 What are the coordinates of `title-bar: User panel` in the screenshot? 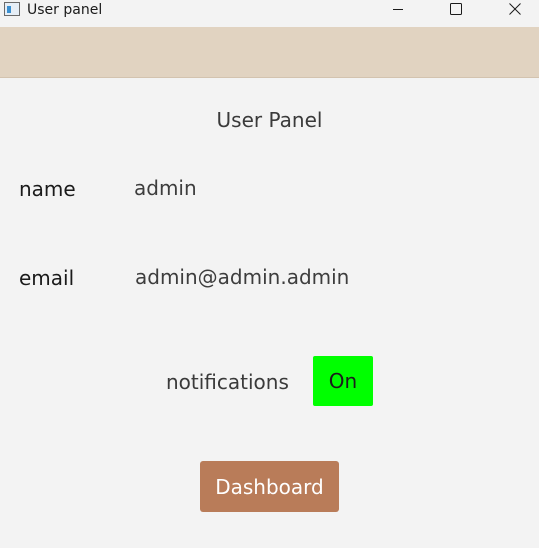 It's located at (269, 13).